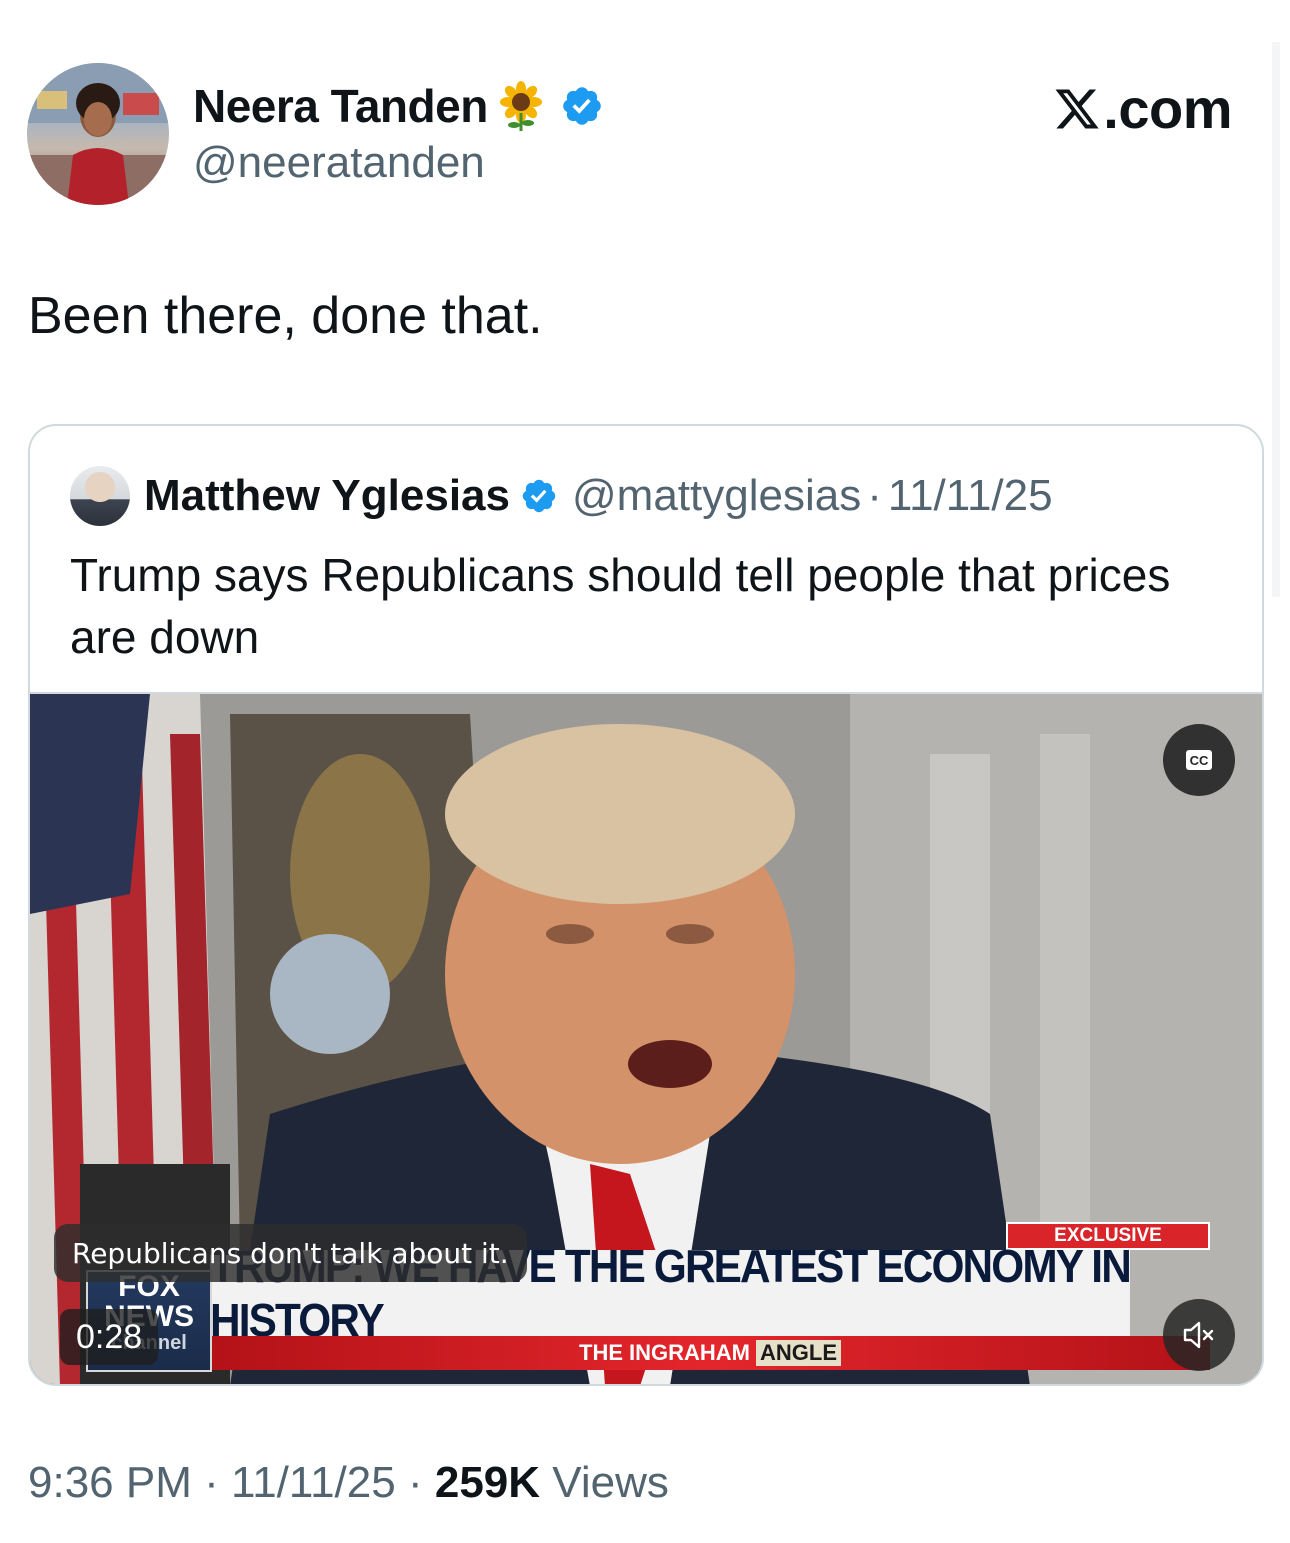 The height and width of the screenshot is (1543, 1290). I want to click on author-handle: @neeratanden, so click(339, 163).